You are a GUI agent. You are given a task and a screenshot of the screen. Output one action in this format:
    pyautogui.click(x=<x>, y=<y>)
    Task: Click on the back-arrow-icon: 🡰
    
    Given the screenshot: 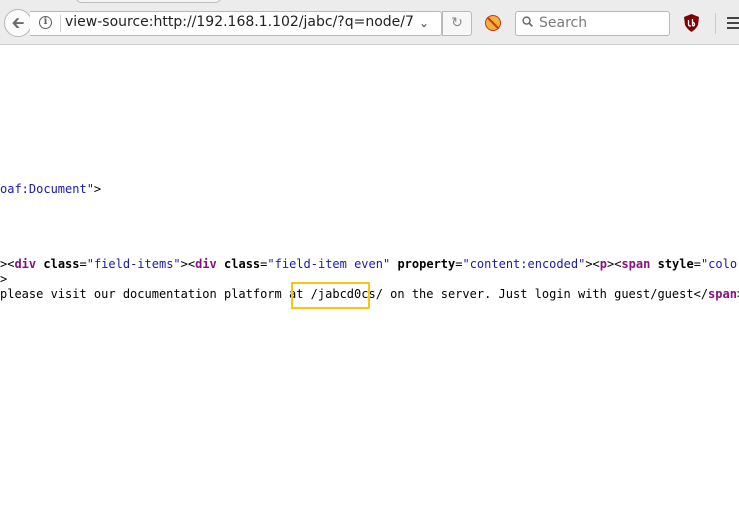 What is the action you would take?
    pyautogui.click(x=18, y=22)
    